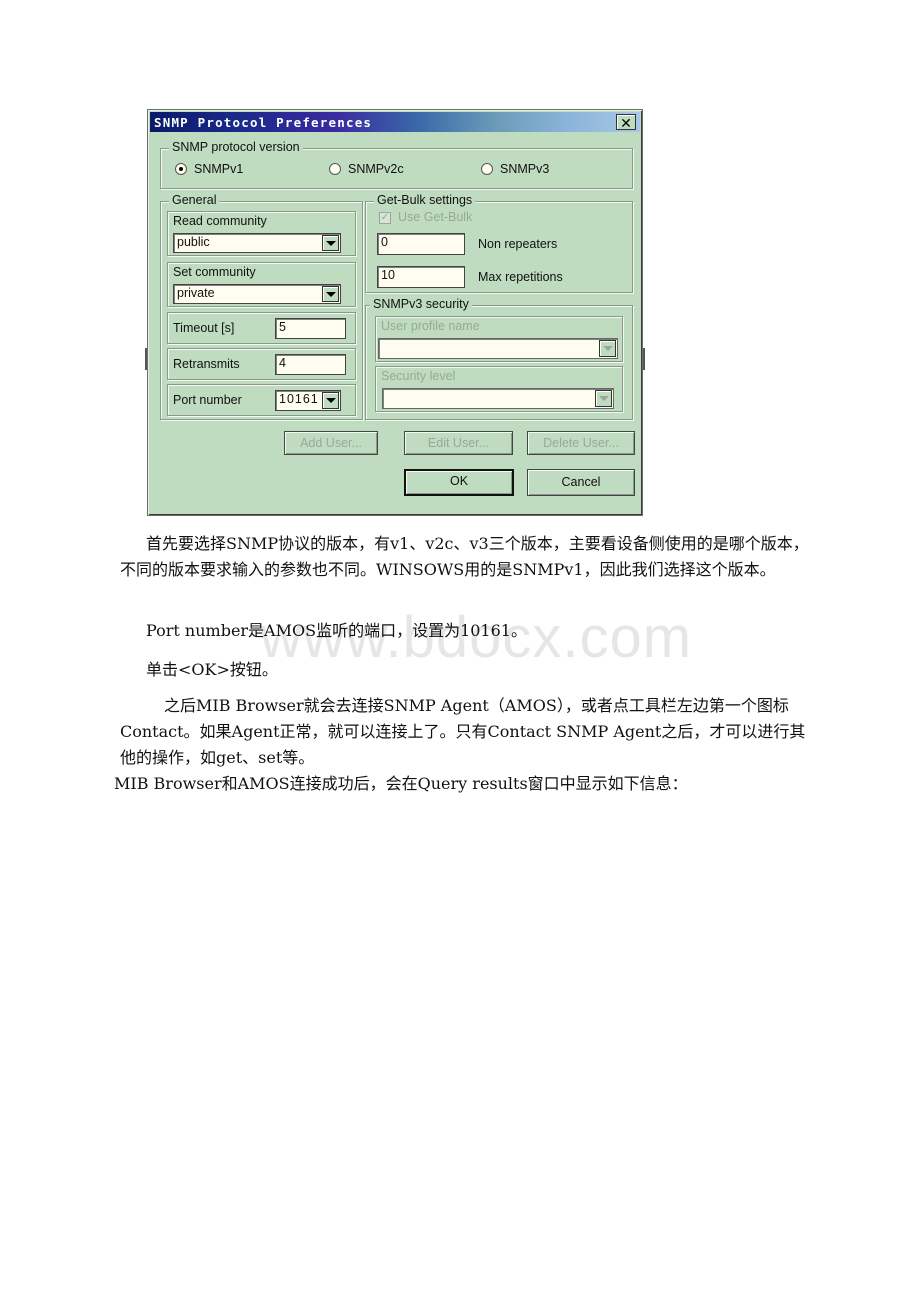 The height and width of the screenshot is (1302, 920). I want to click on port-number-box: Port number 10161, so click(261, 400).